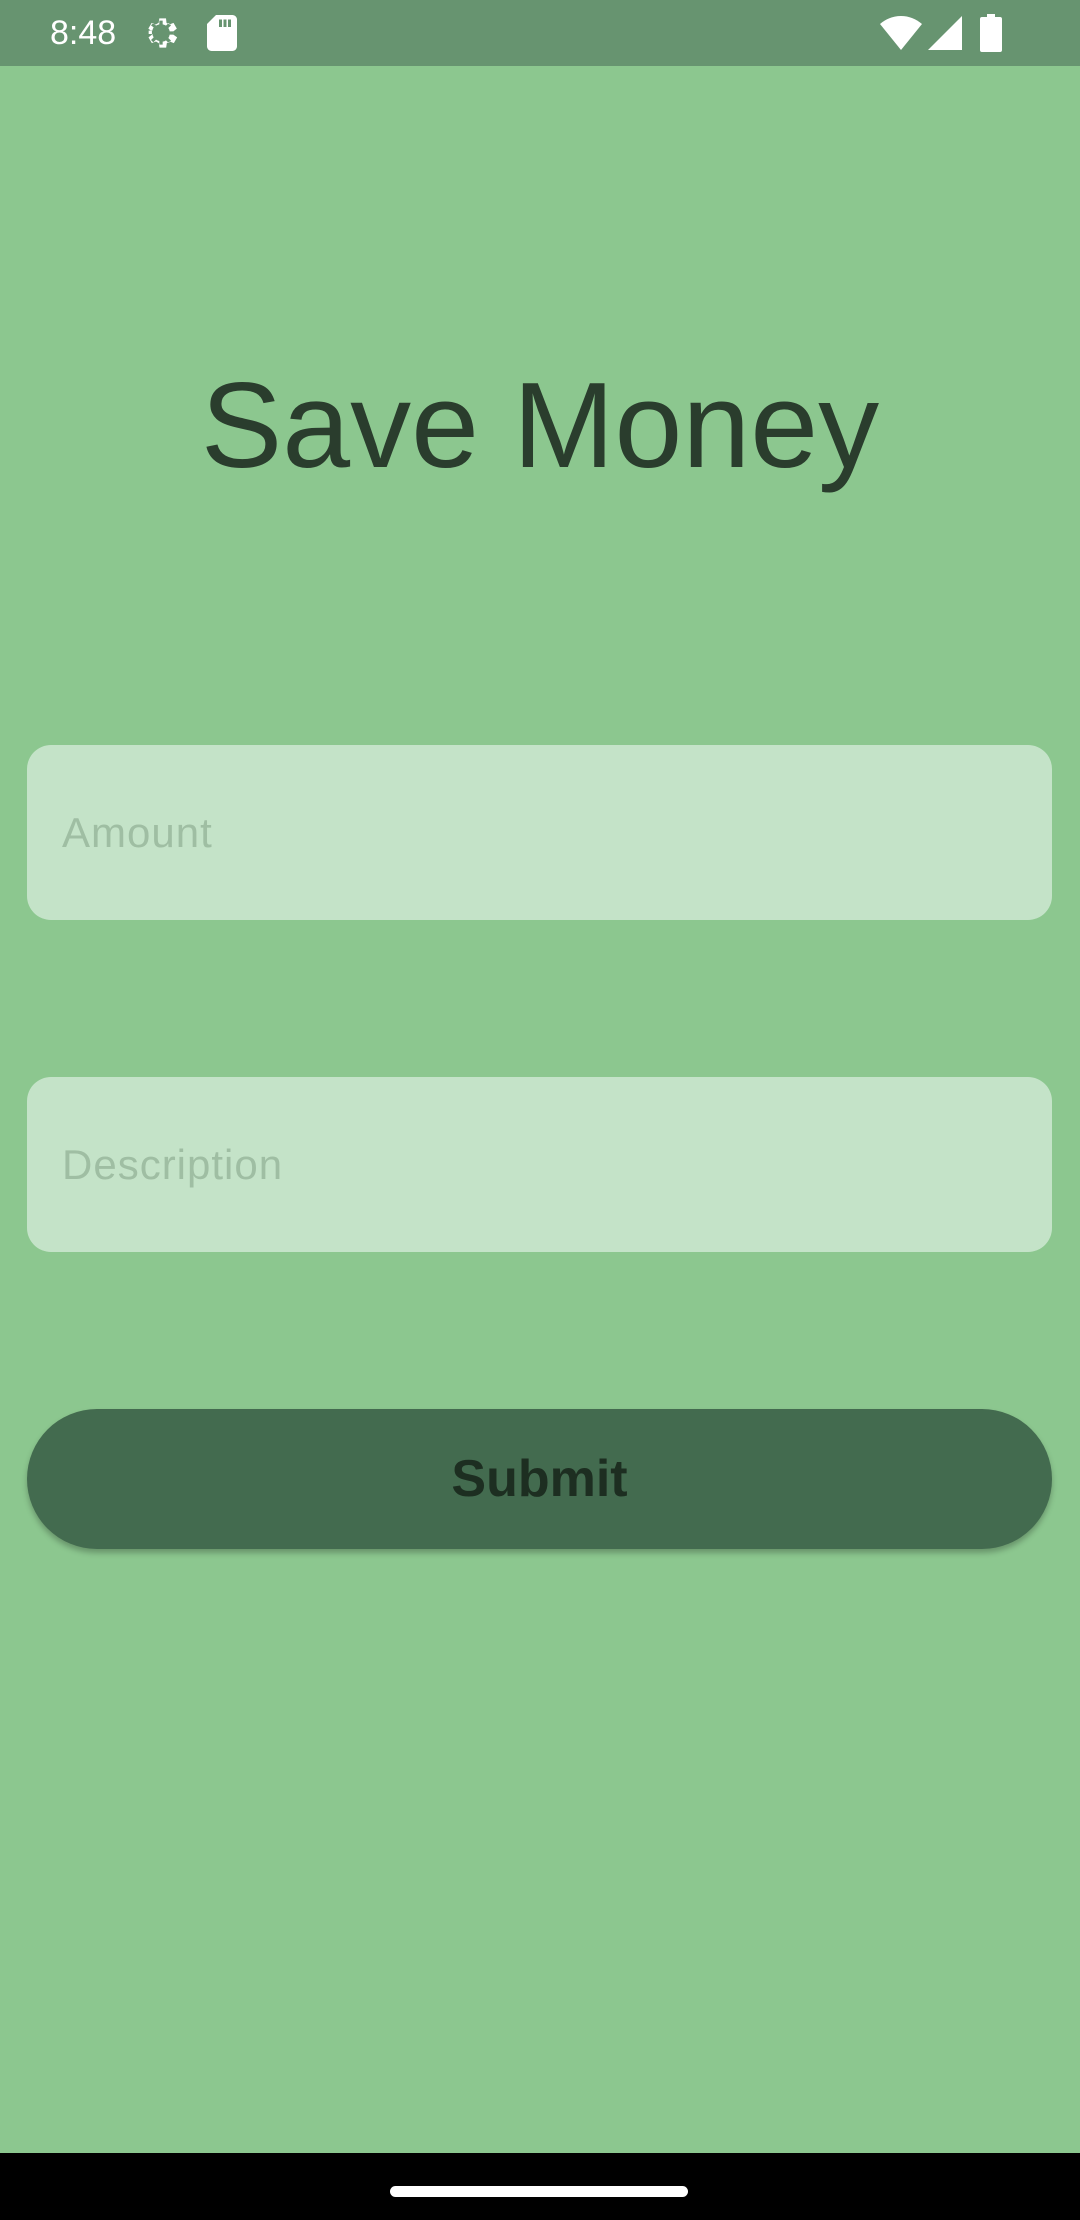  I want to click on cell-signal-icon, so click(945, 33).